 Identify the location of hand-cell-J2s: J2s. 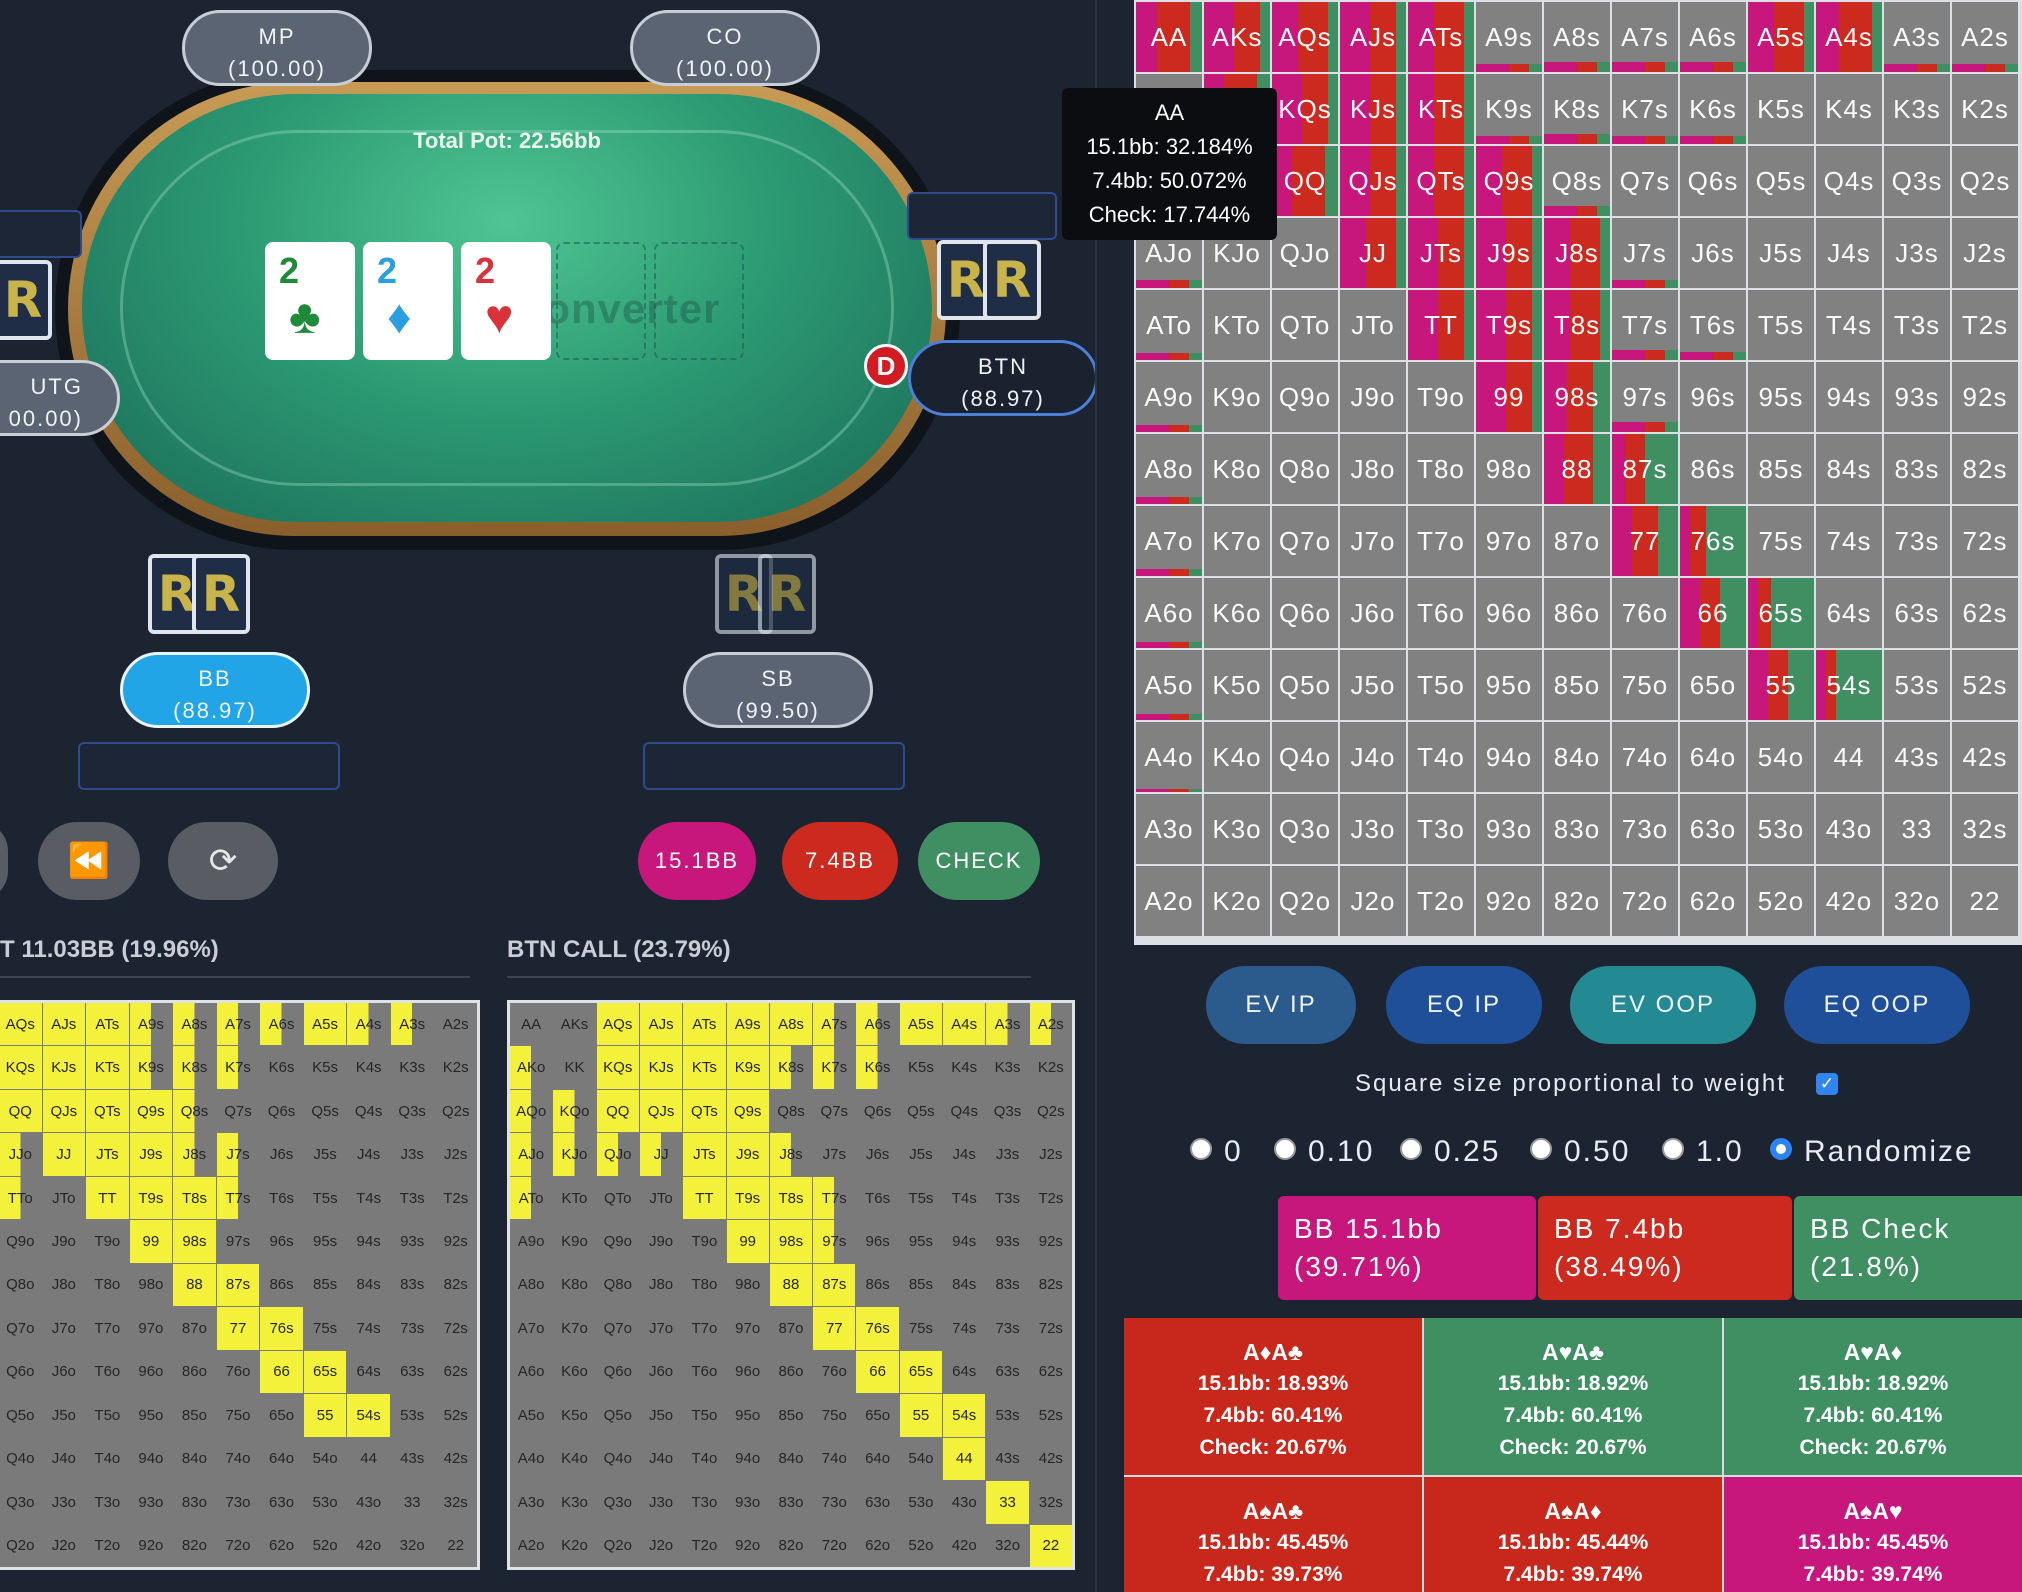
(1985, 253).